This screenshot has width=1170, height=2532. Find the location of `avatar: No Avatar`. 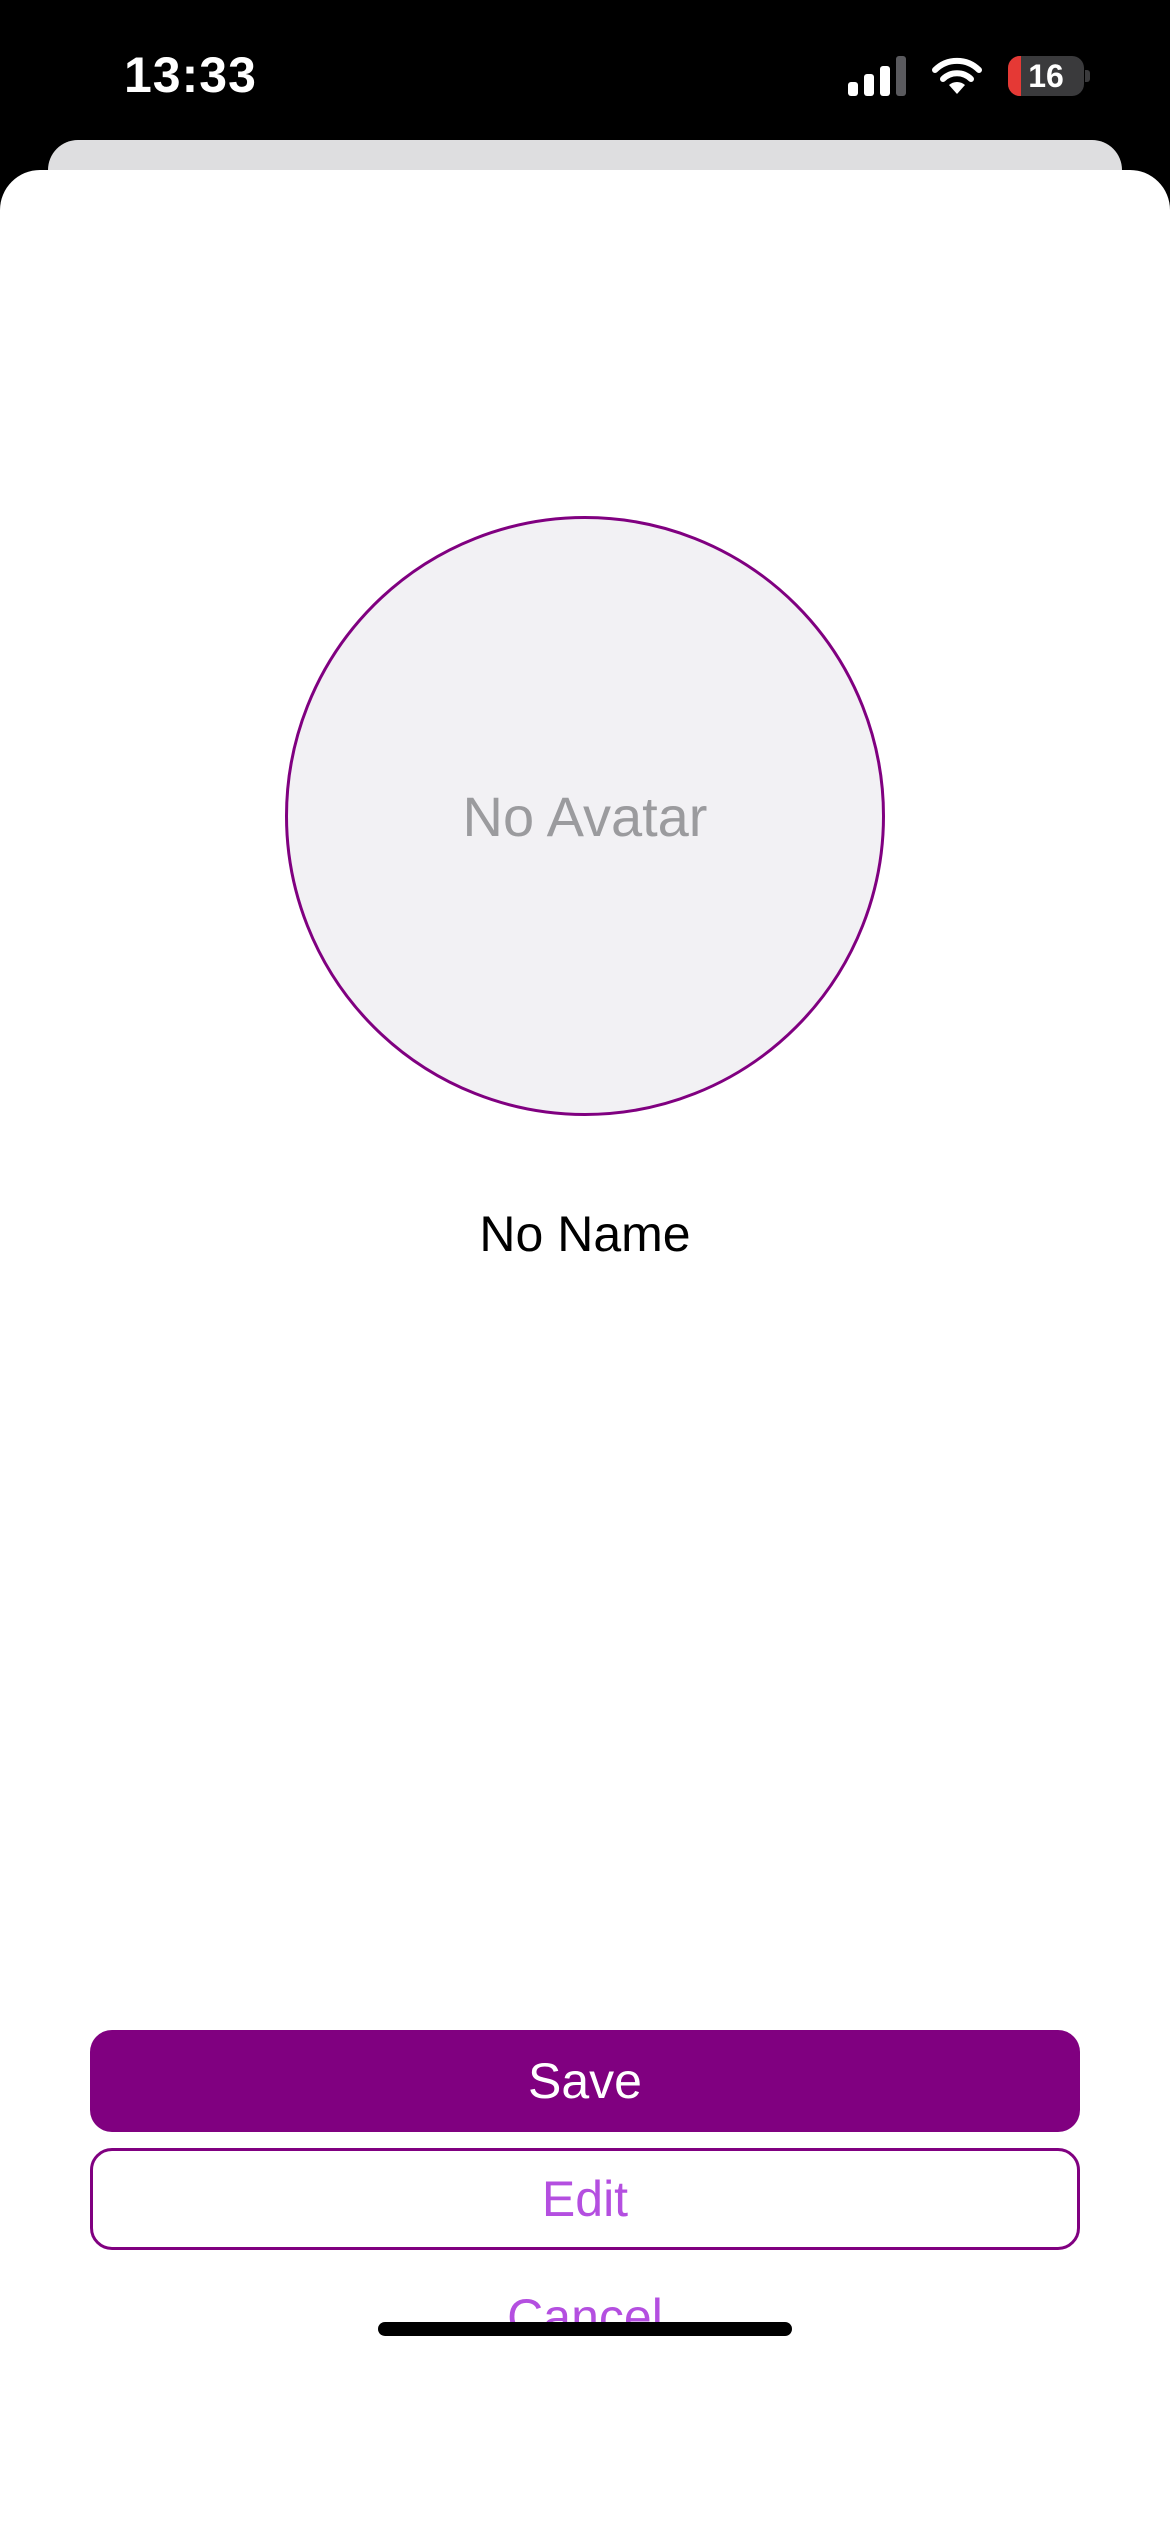

avatar: No Avatar is located at coordinates (585, 816).